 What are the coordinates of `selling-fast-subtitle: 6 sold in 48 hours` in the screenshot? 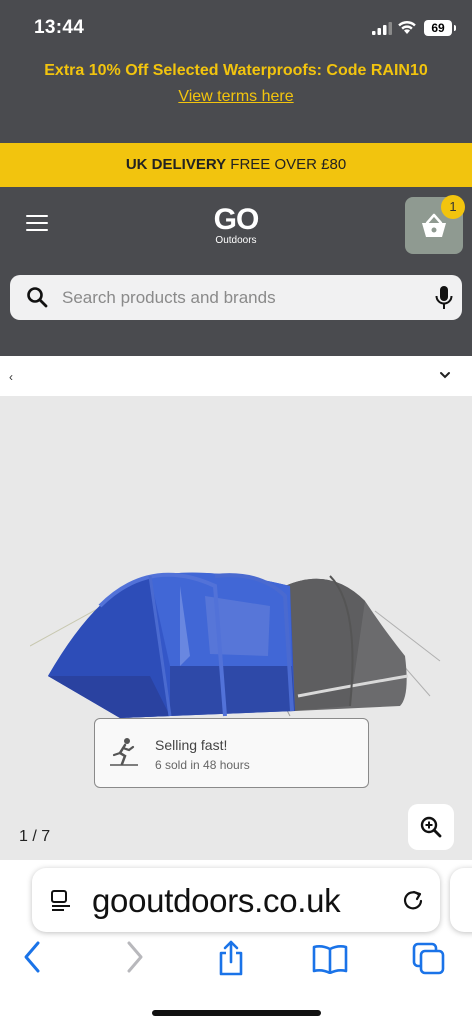 It's located at (202, 765).